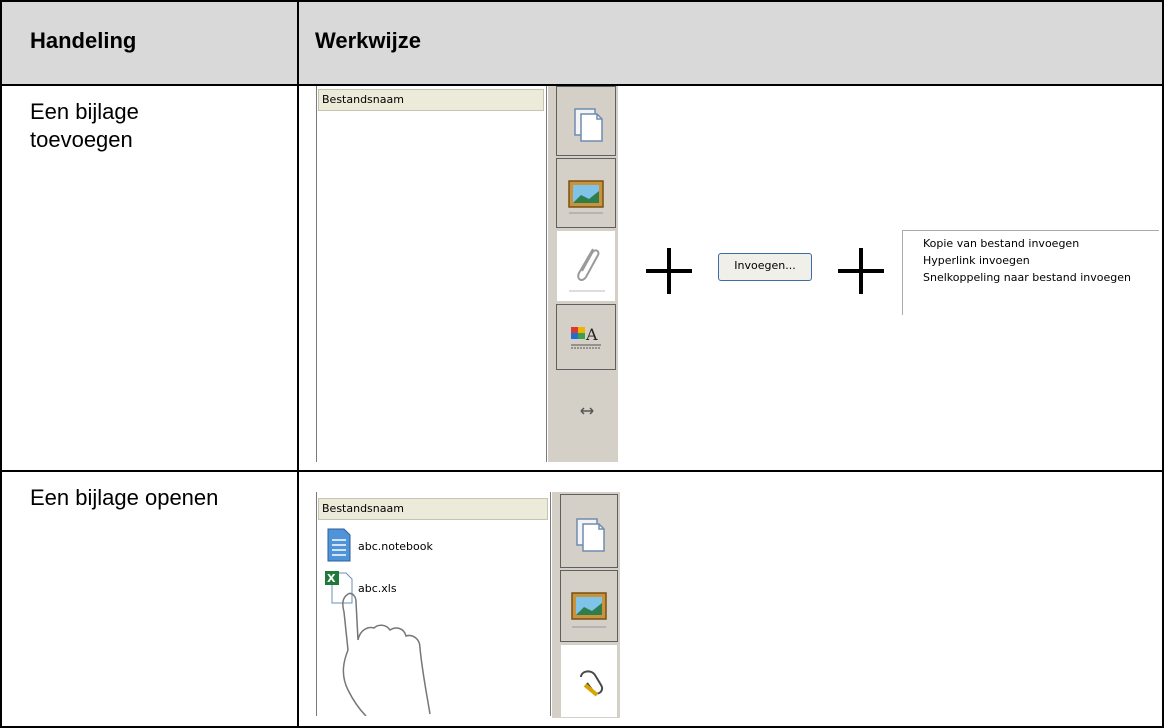  I want to click on file-item-notebook: abc.notebook, so click(432, 546).